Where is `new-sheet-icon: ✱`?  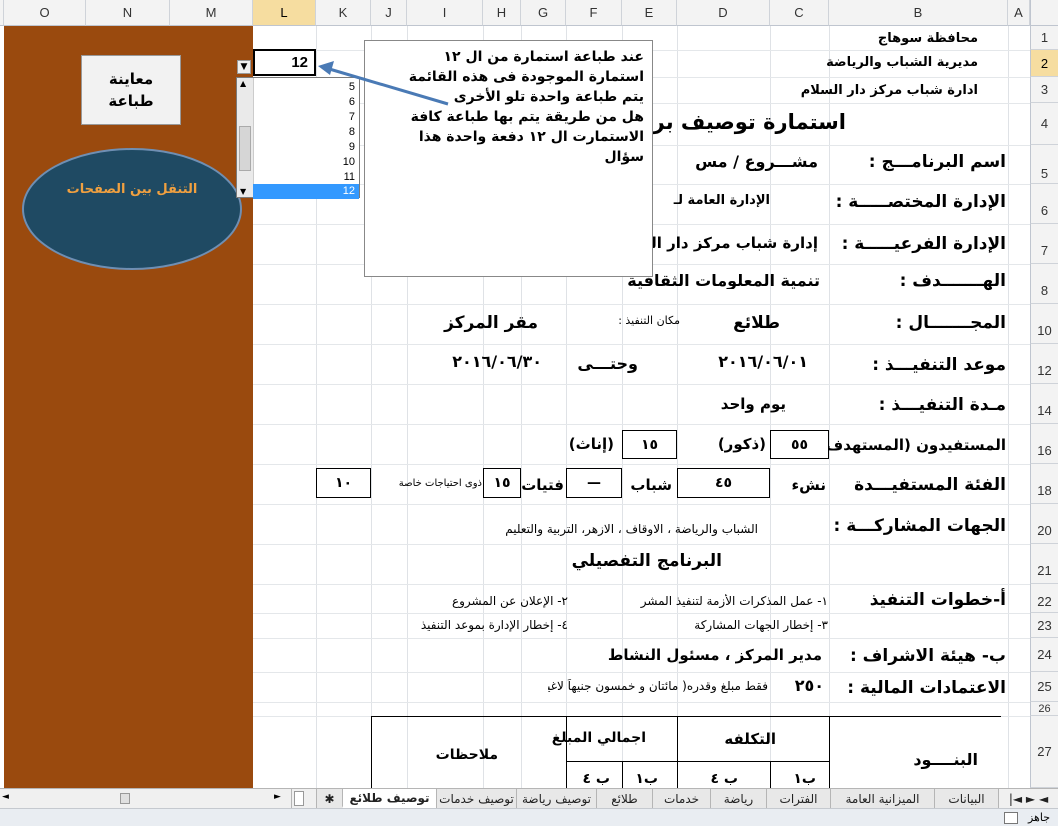
new-sheet-icon: ✱ is located at coordinates (329, 798).